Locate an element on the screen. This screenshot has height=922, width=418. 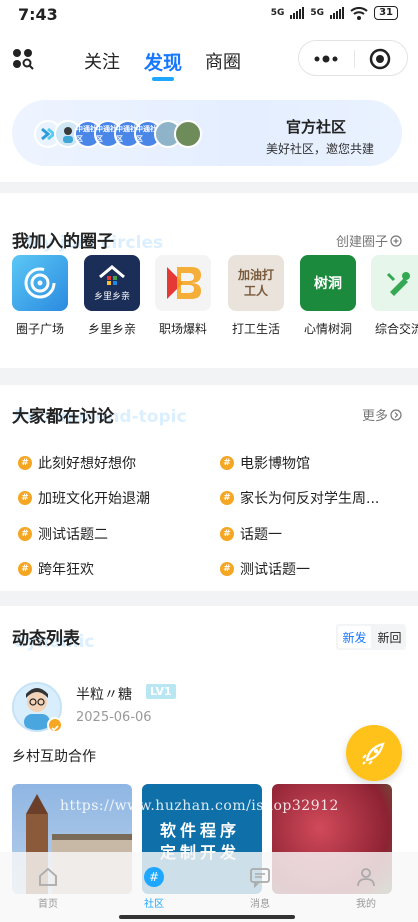
tab-discover: 发现 is located at coordinates (163, 61).